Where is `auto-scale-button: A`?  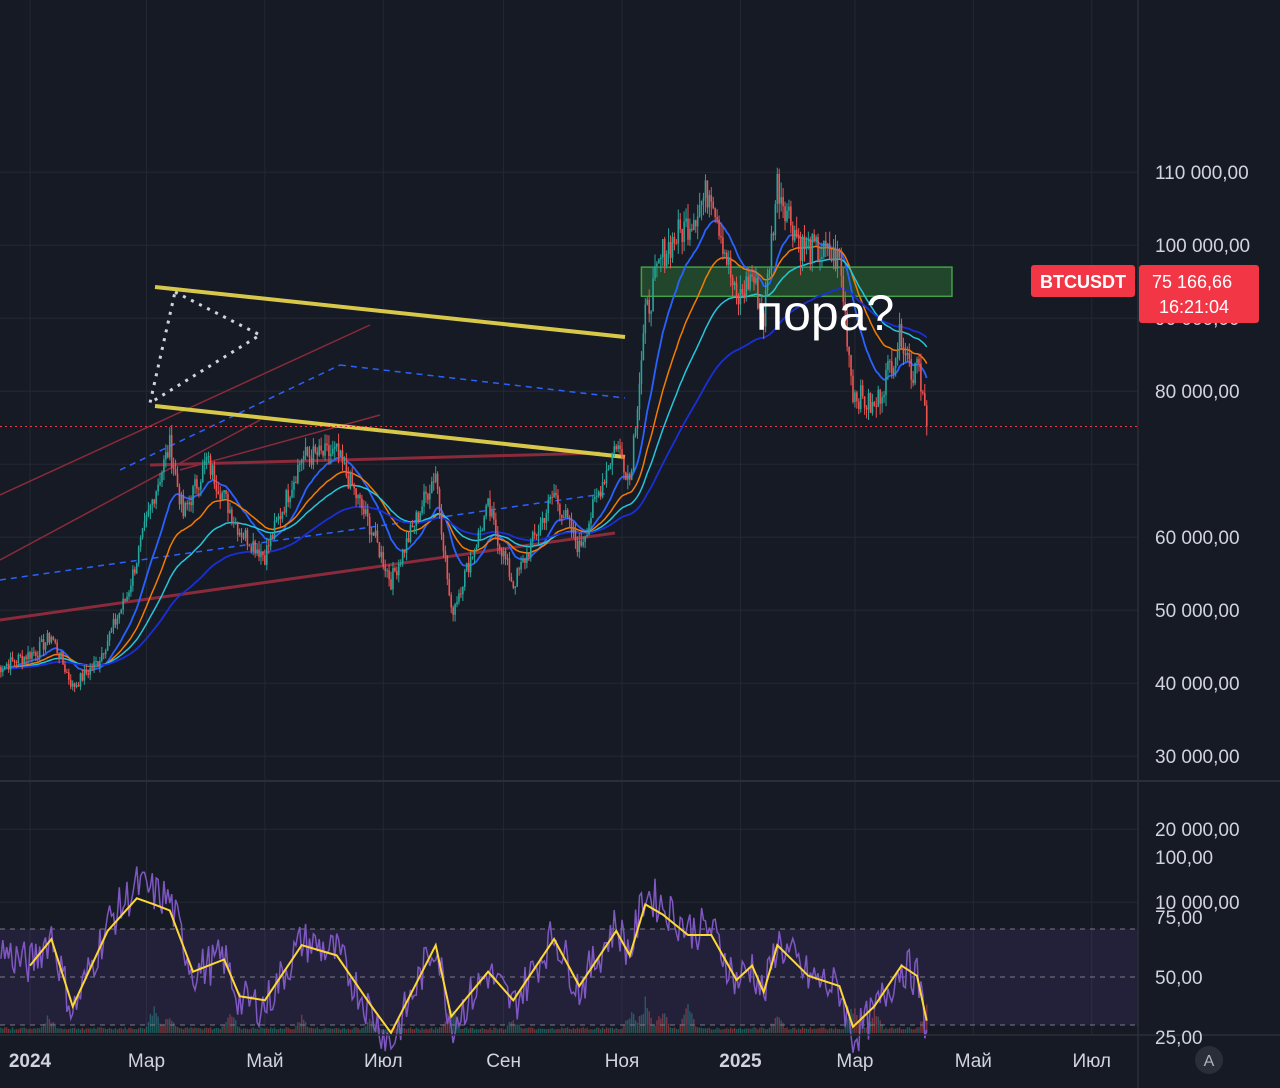
auto-scale-button: A is located at coordinates (1209, 1060).